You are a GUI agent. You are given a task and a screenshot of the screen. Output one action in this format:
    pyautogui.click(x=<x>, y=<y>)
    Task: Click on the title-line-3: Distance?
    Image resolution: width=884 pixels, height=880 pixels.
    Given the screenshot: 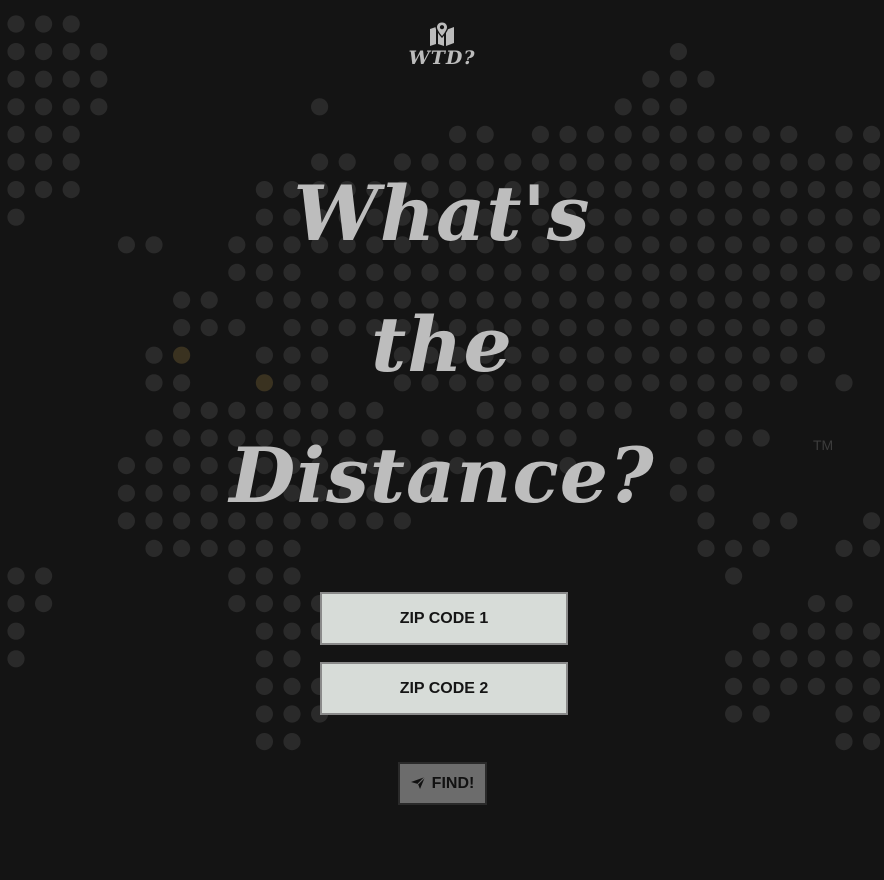 What is the action you would take?
    pyautogui.click(x=442, y=475)
    